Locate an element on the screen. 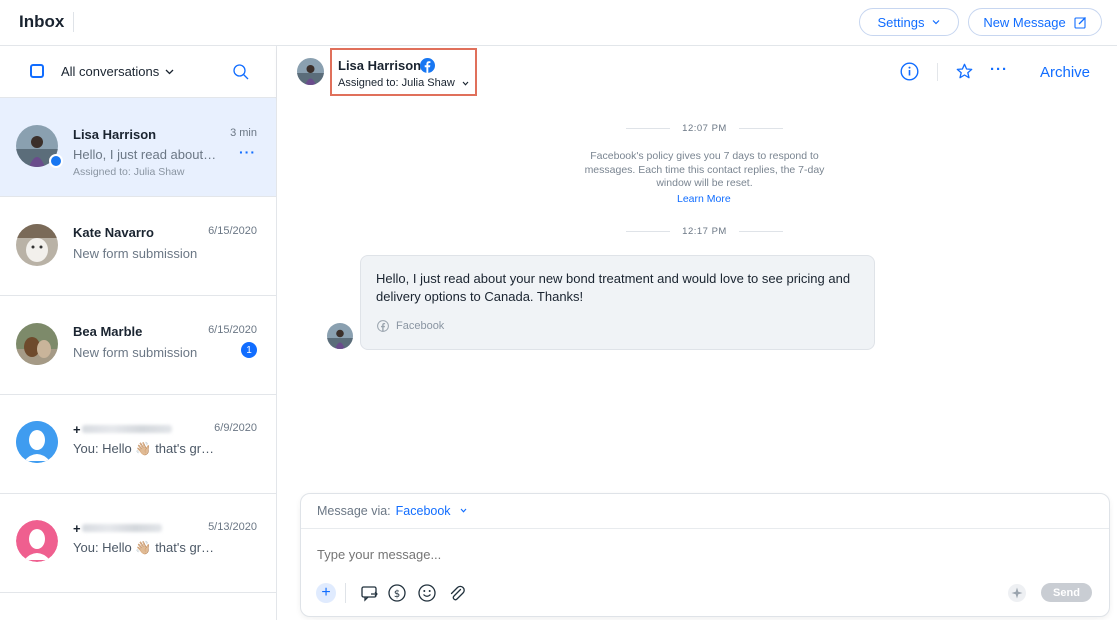 The image size is (1117, 620). conversation-name: Bea Marble is located at coordinates (108, 331).